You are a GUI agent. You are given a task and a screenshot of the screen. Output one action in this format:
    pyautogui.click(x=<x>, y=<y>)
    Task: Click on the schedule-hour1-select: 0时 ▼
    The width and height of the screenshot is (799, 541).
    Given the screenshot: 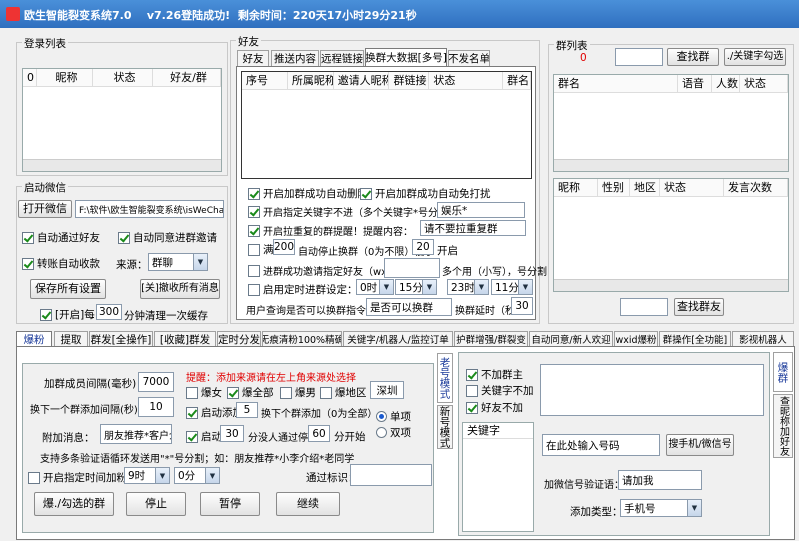 What is the action you would take?
    pyautogui.click(x=375, y=287)
    